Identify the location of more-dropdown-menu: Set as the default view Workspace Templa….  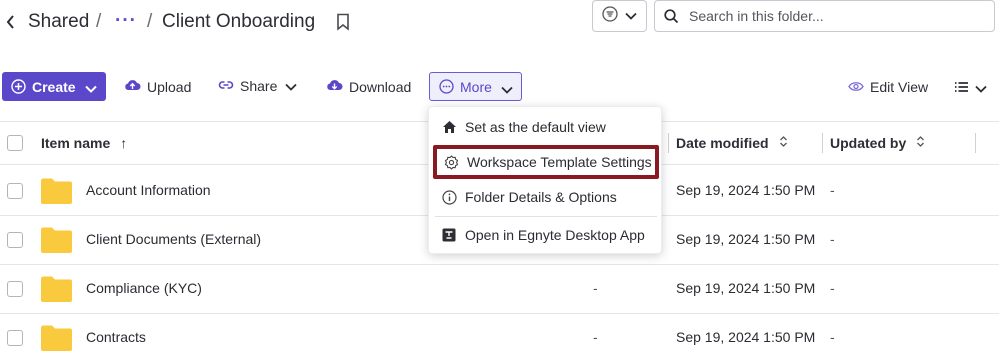
(545, 180).